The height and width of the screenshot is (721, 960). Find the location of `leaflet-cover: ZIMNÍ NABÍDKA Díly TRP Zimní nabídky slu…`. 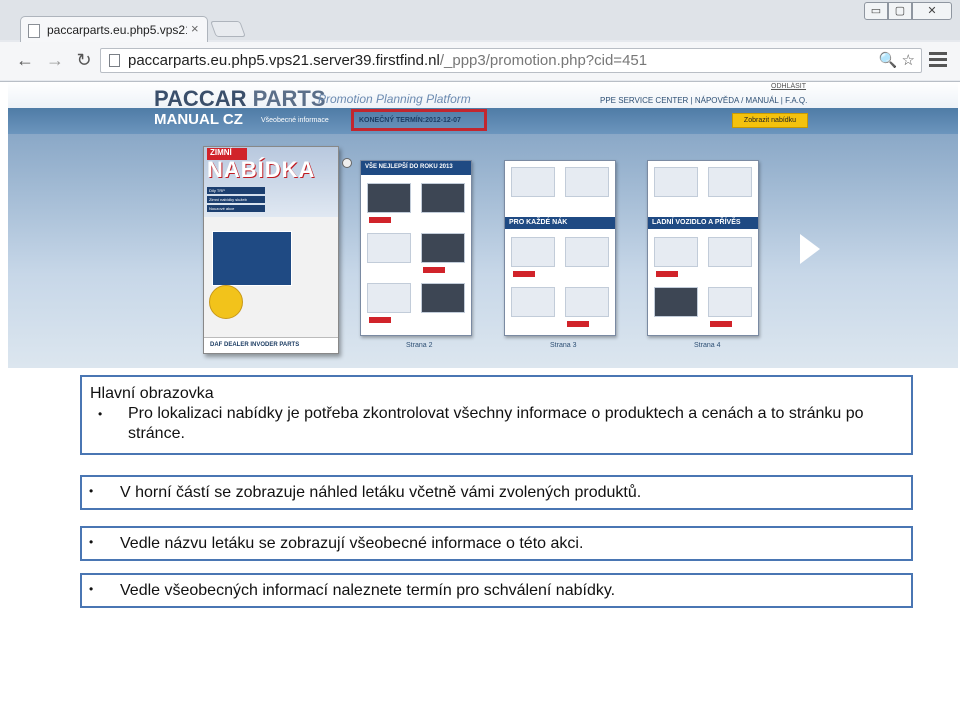

leaflet-cover: ZIMNÍ NABÍDKA Díly TRP Zimní nabídky slu… is located at coordinates (271, 250).